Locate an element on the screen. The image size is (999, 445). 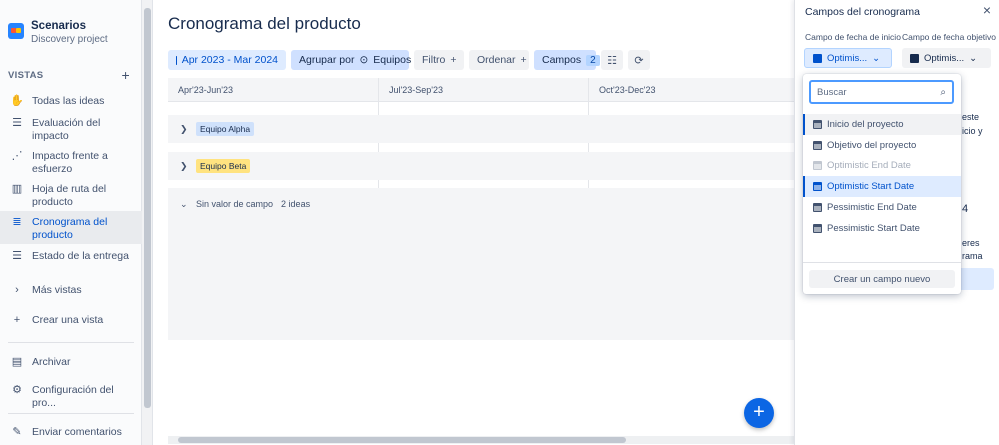
panel-text-fragment: este is located at coordinates (971, 117).